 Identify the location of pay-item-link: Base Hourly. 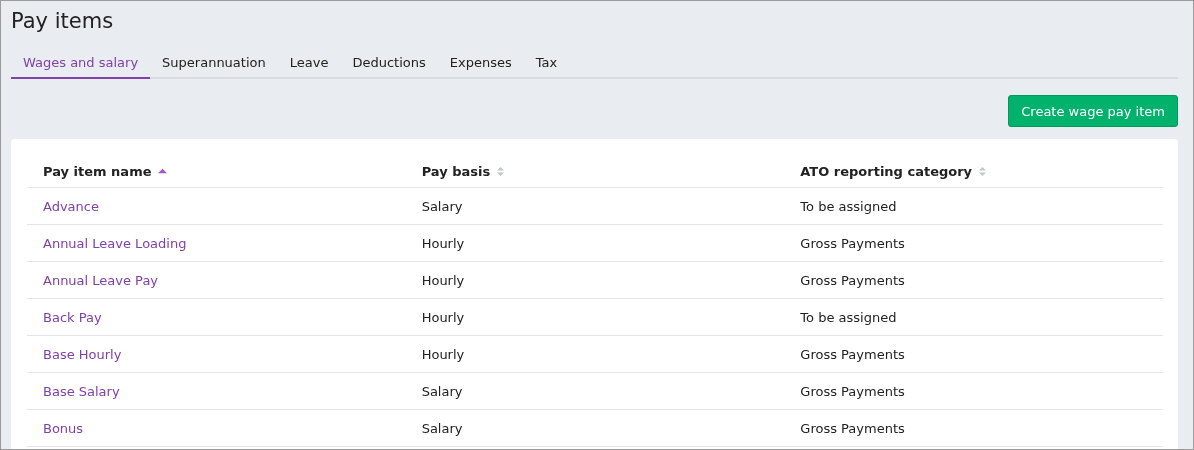
(82, 354).